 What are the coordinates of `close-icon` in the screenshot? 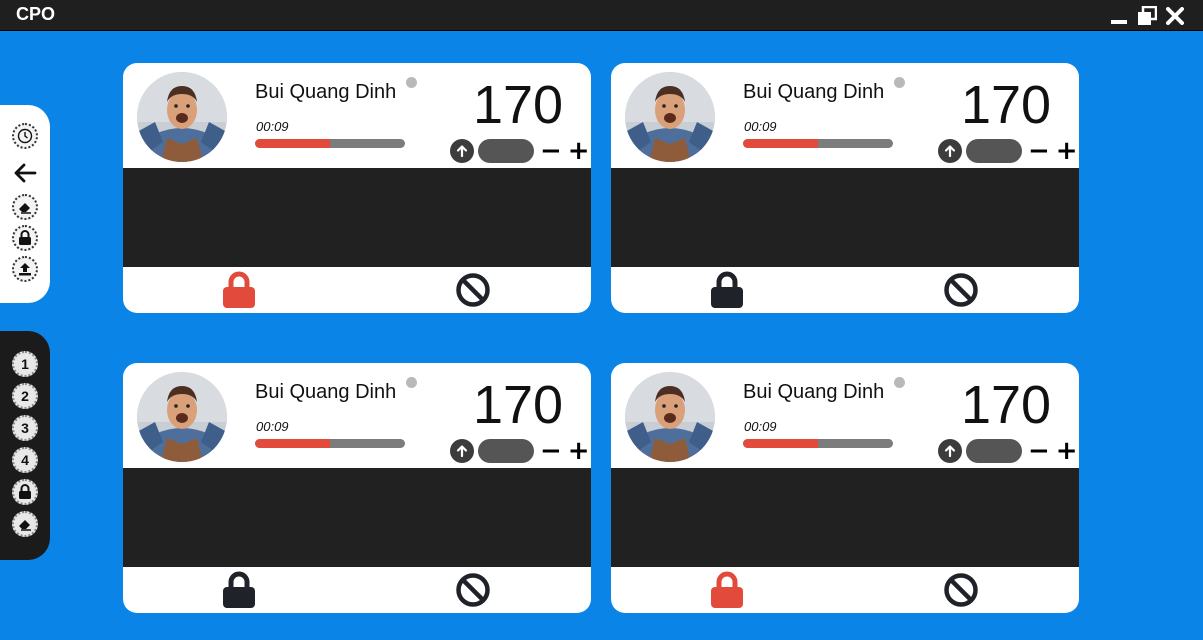 It's located at (1175, 16).